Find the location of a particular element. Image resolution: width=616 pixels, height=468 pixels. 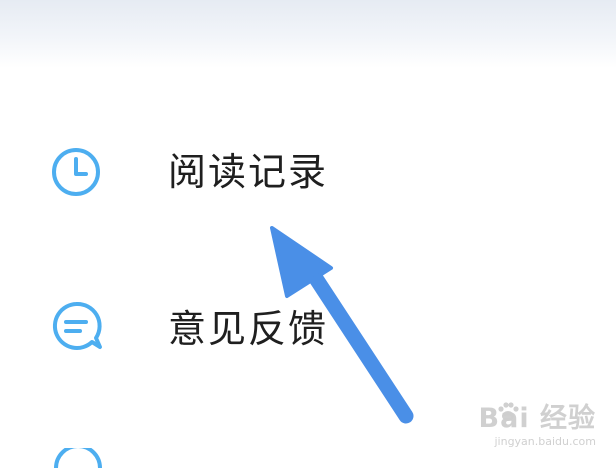

header-background is located at coordinates (308, 34).